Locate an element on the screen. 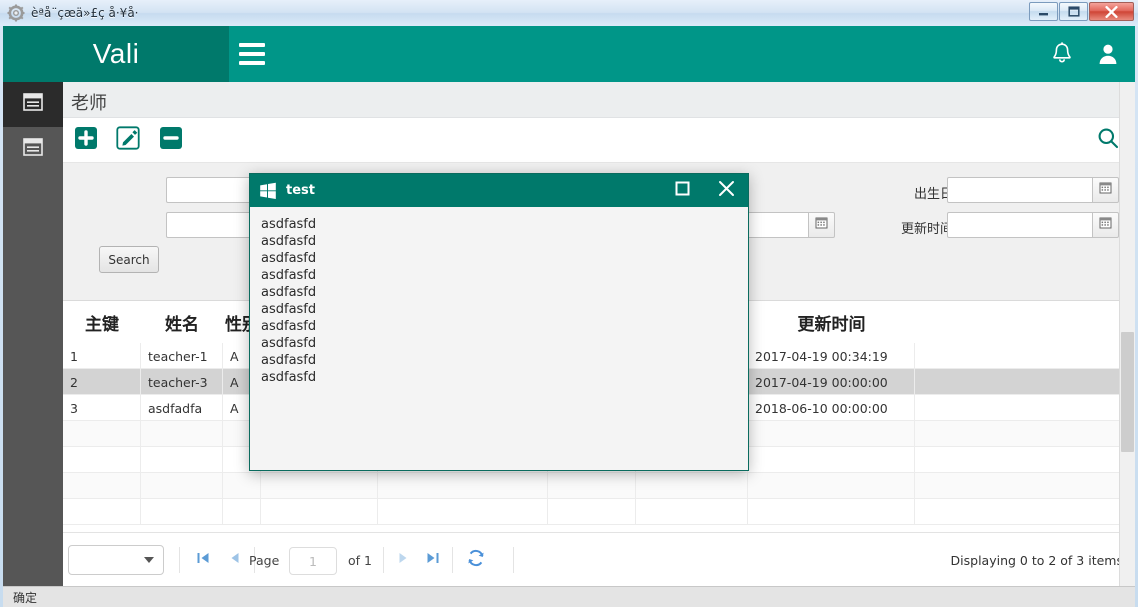 This screenshot has width=1138, height=607. minimize-icon is located at coordinates (1044, 12).